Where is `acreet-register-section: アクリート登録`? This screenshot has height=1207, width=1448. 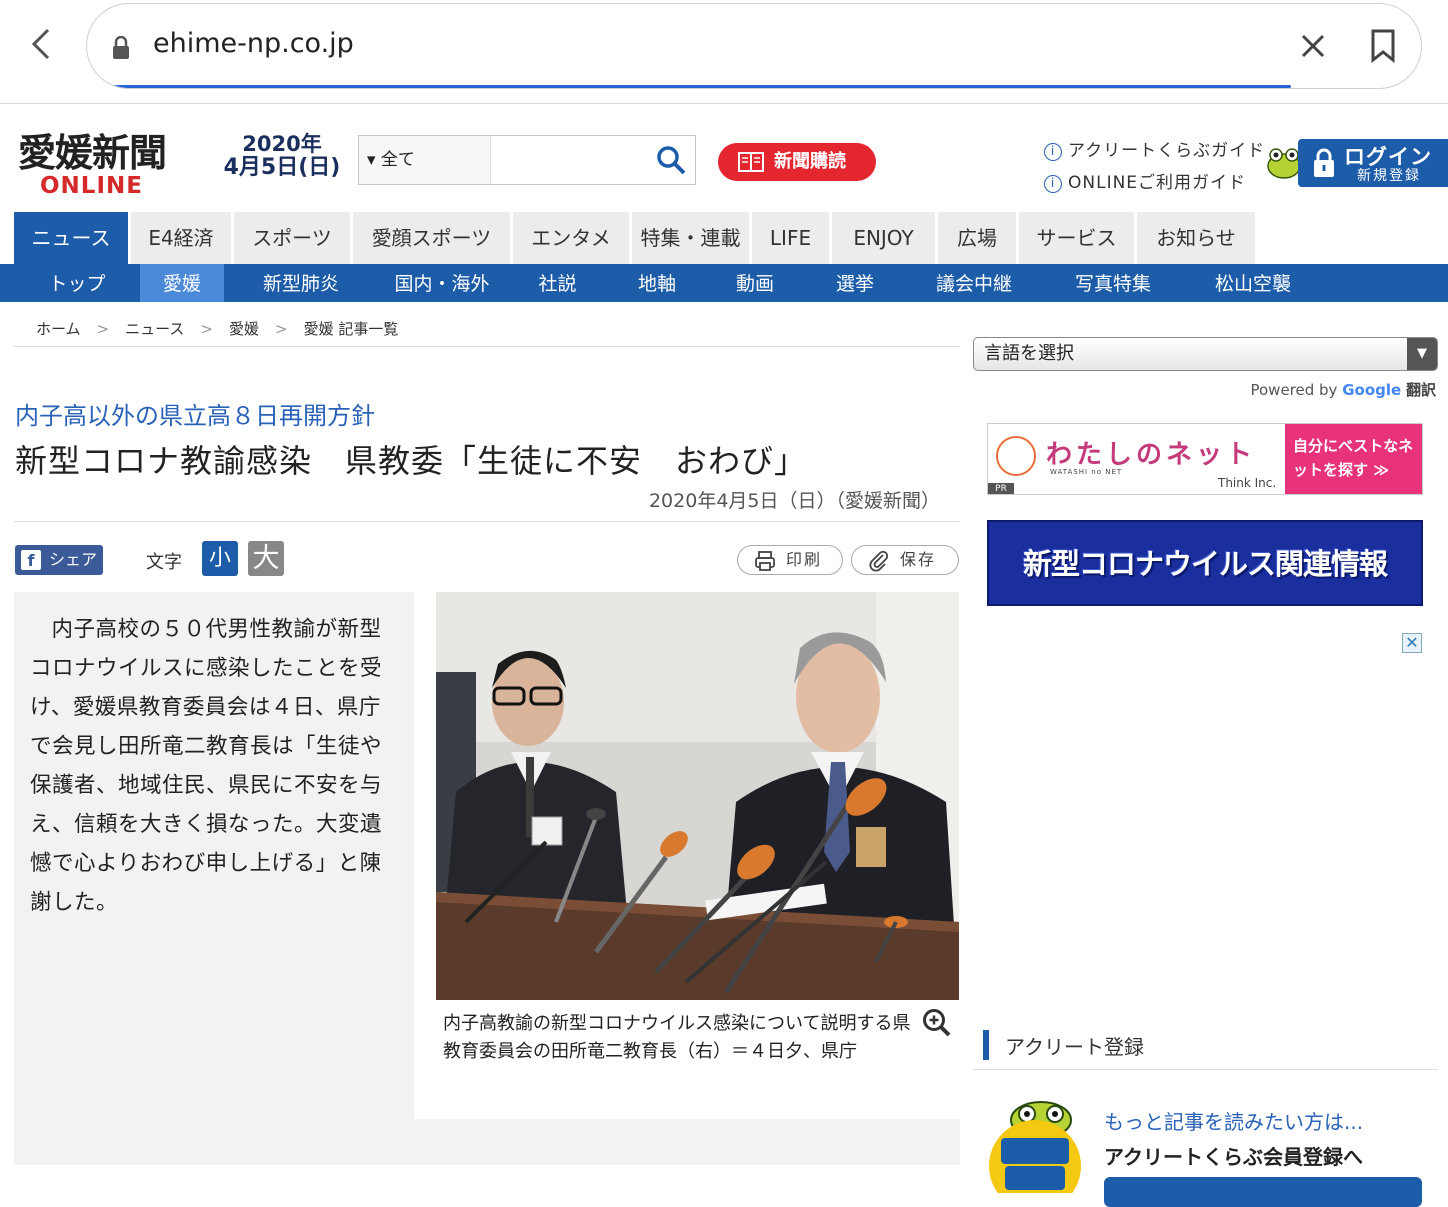
acreet-register-section: アクリート登録 is located at coordinates (1205, 1047).